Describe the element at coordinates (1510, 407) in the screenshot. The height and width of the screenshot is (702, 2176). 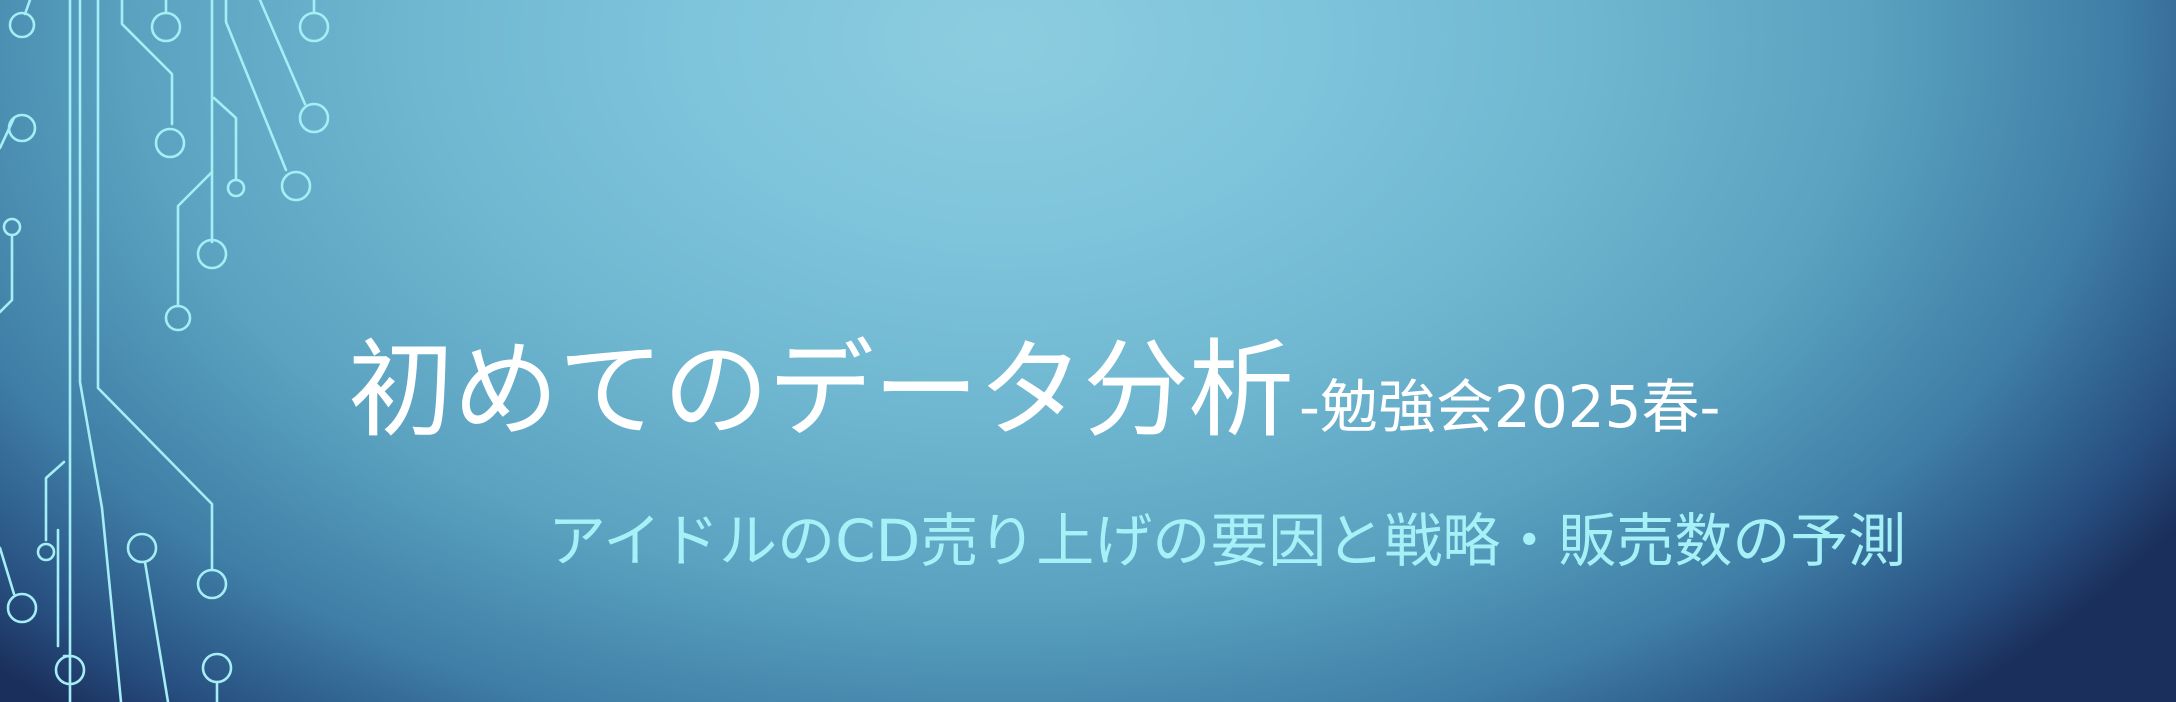
I see `title-suffix: -勉強会2025春-` at that location.